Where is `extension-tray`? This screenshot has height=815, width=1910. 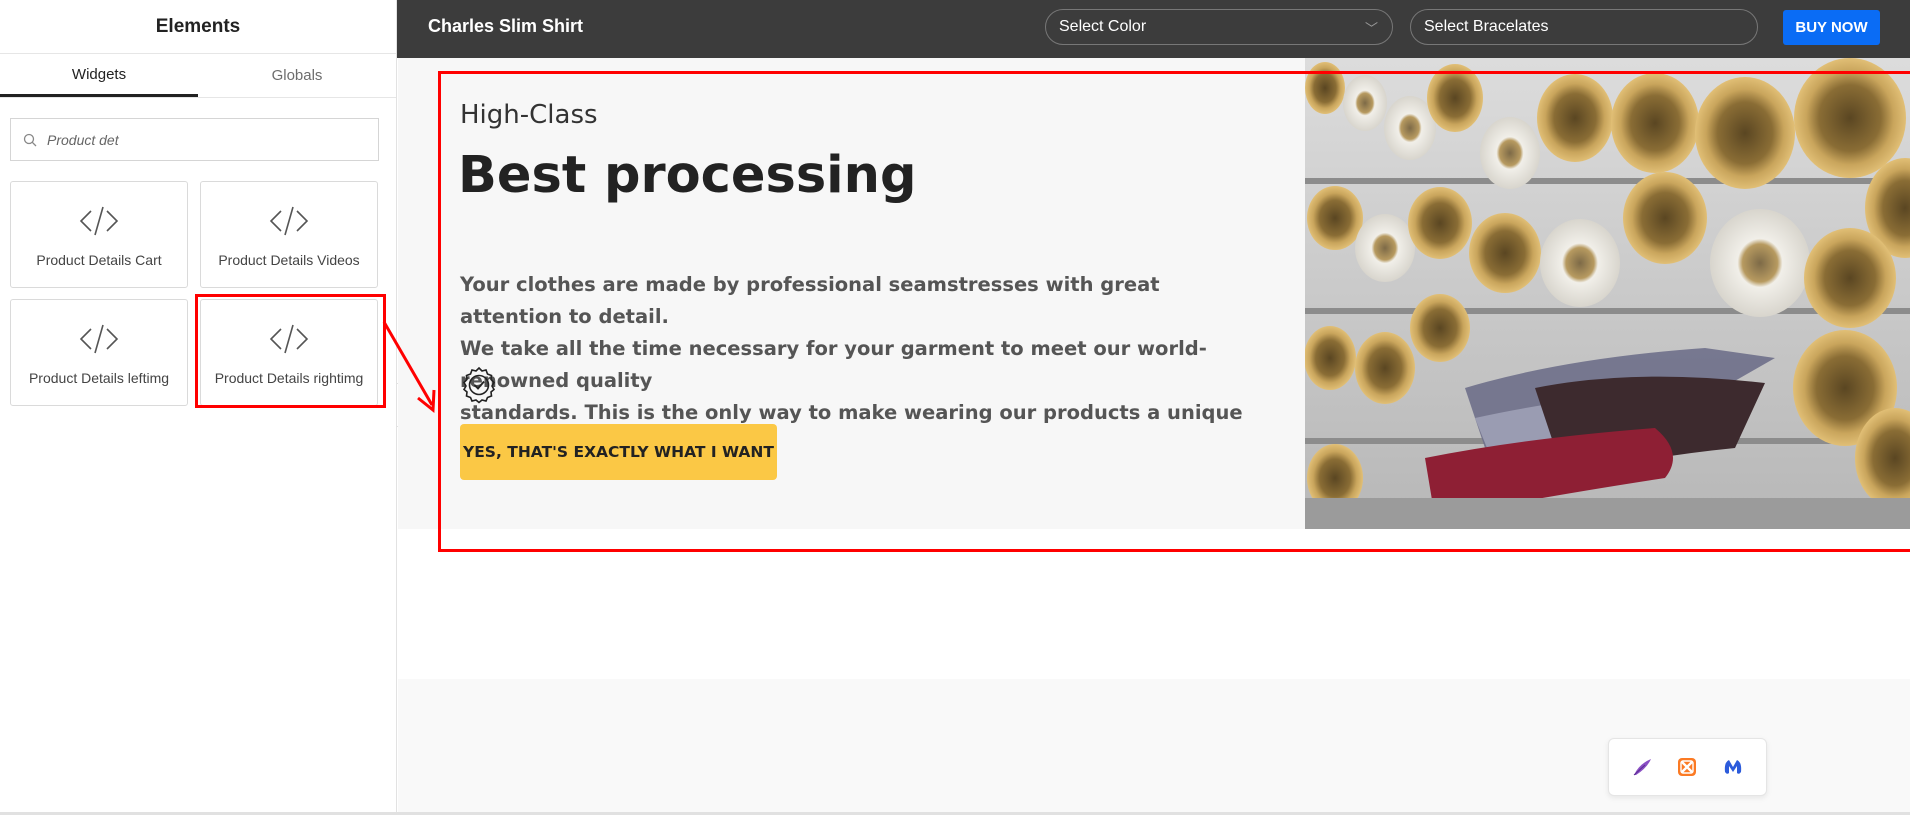 extension-tray is located at coordinates (1687, 767).